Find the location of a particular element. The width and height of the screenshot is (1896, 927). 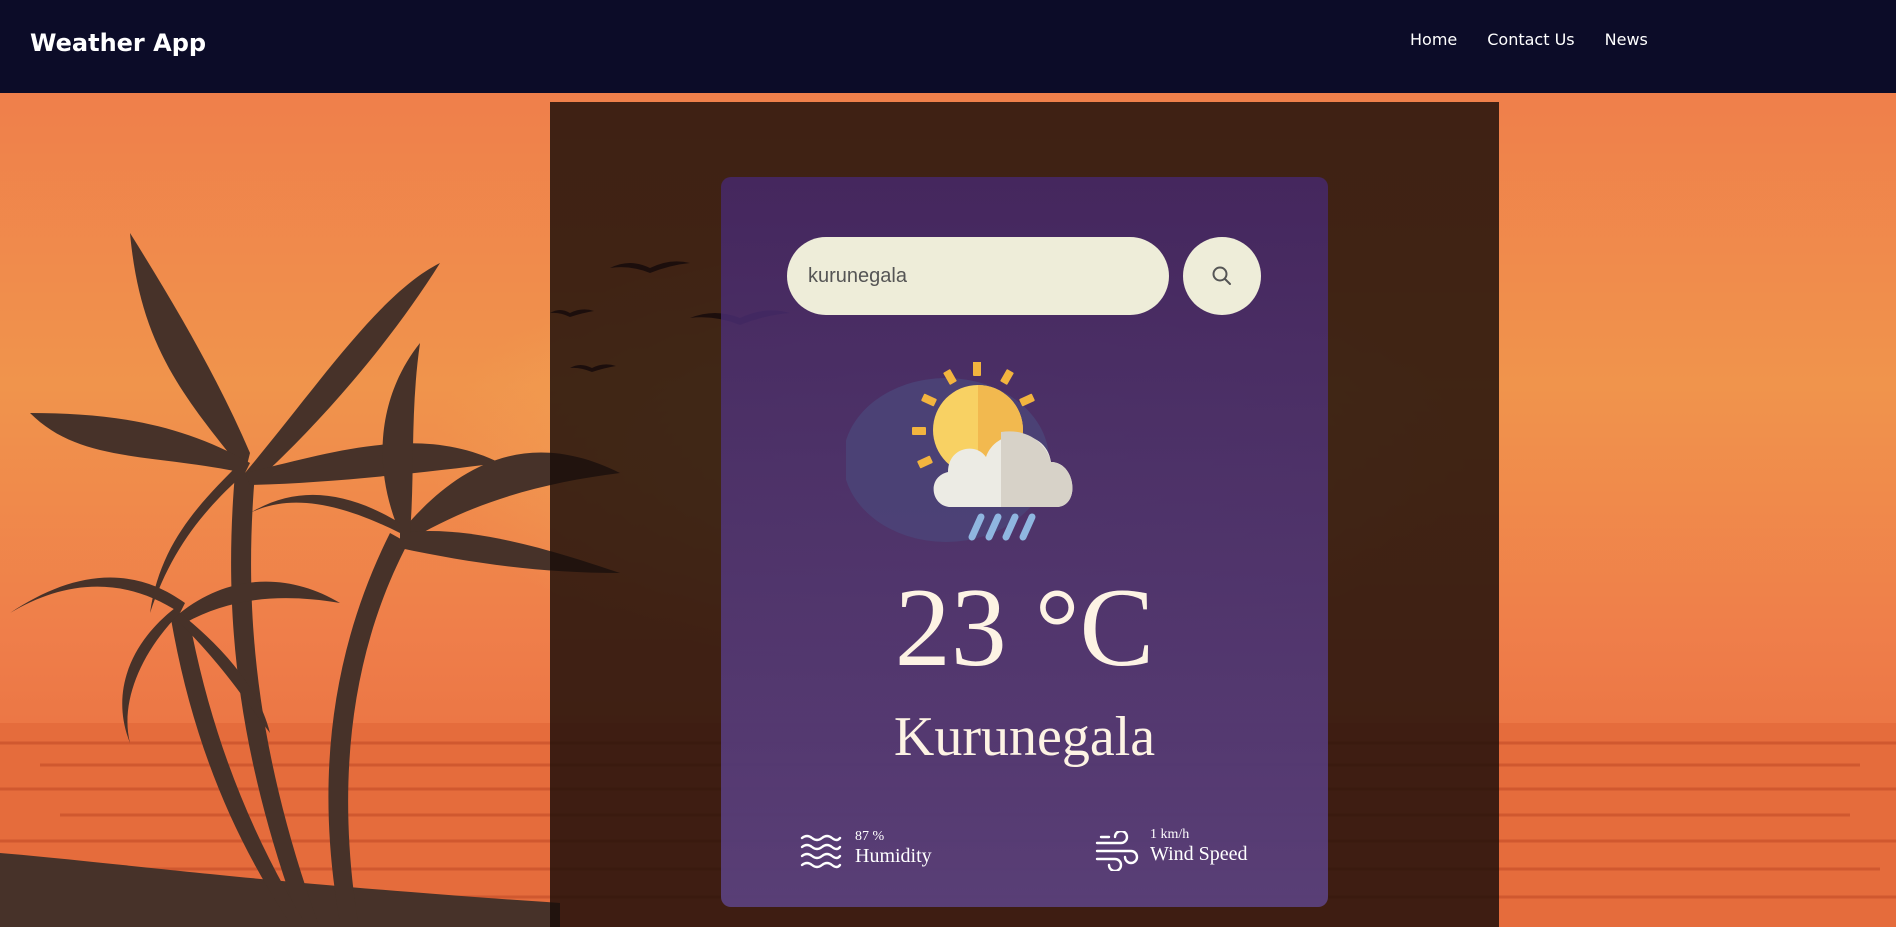

humidity-label: Humidity is located at coordinates (893, 856).